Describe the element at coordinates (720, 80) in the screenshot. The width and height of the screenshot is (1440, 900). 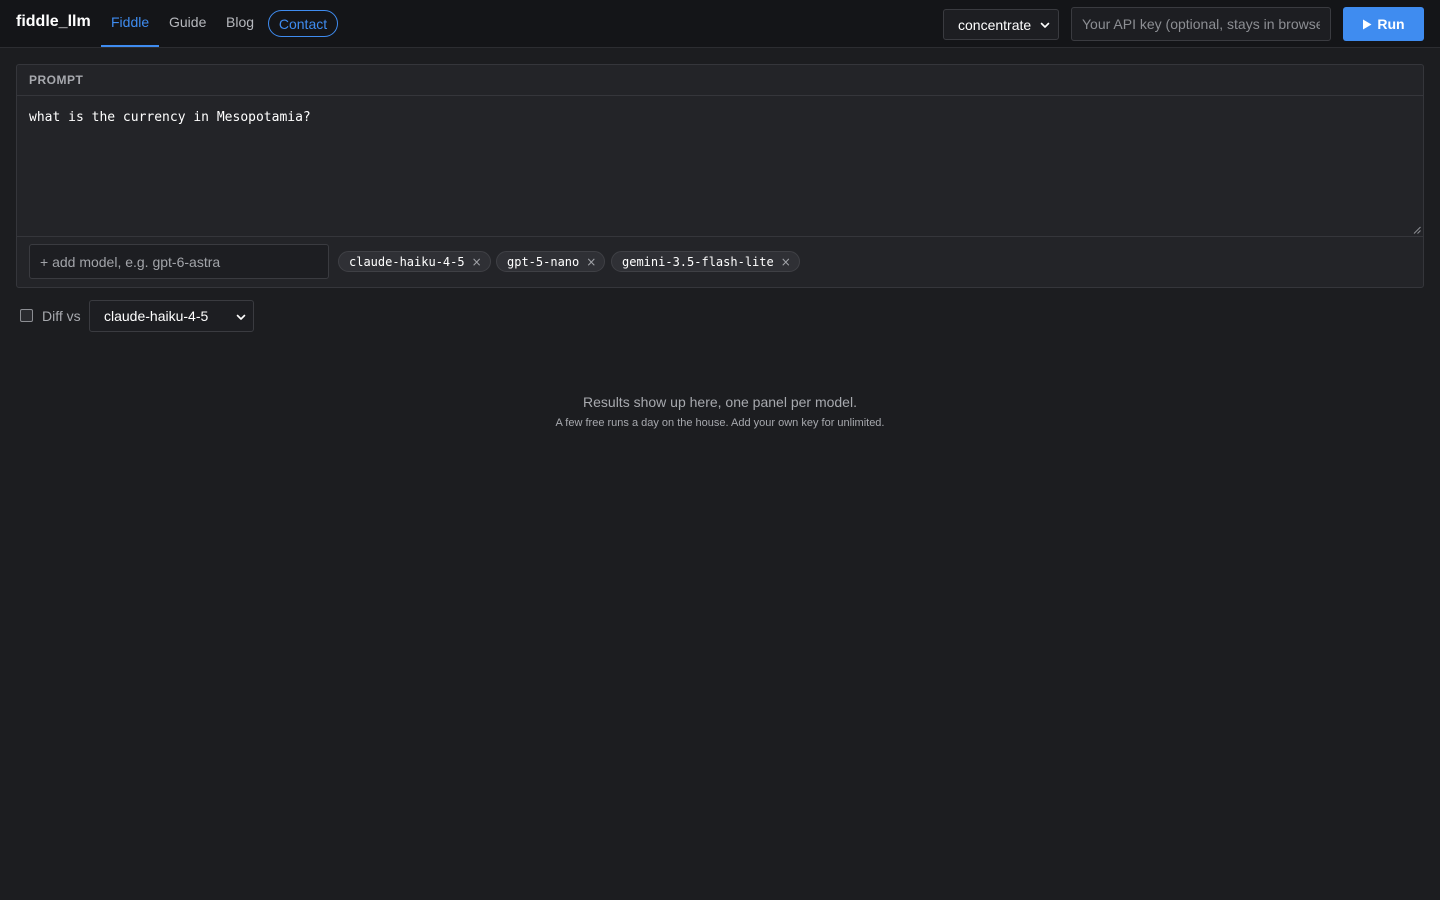
I see `prompt-section-title: PROMPT` at that location.